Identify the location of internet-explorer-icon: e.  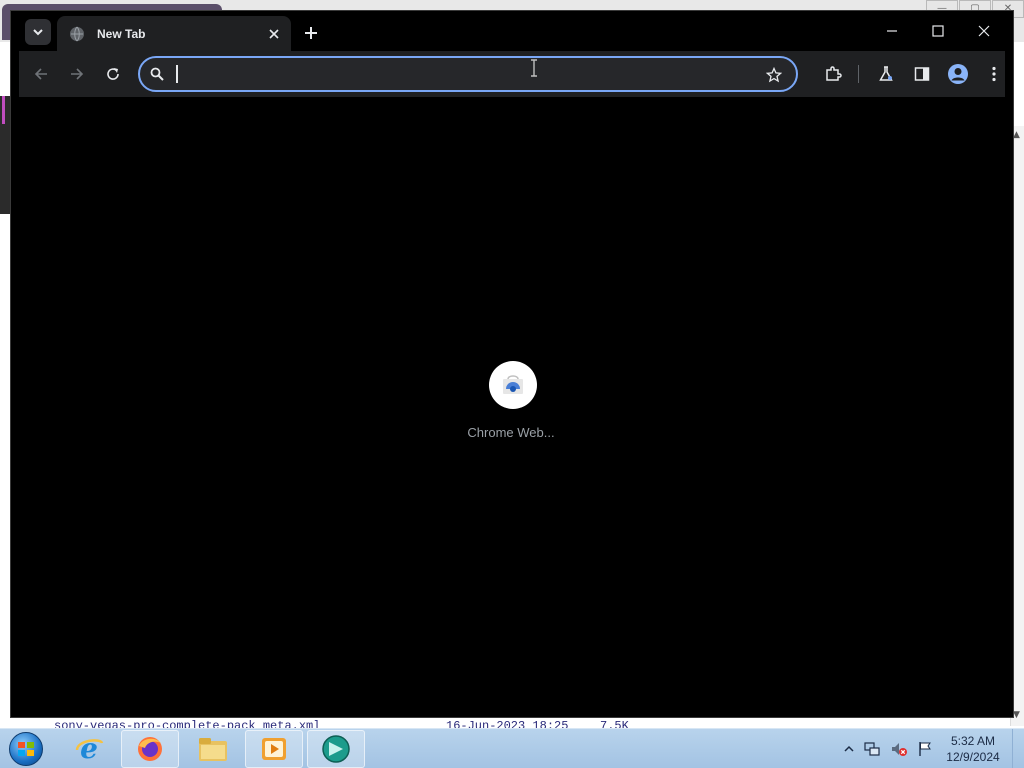
(89, 749).